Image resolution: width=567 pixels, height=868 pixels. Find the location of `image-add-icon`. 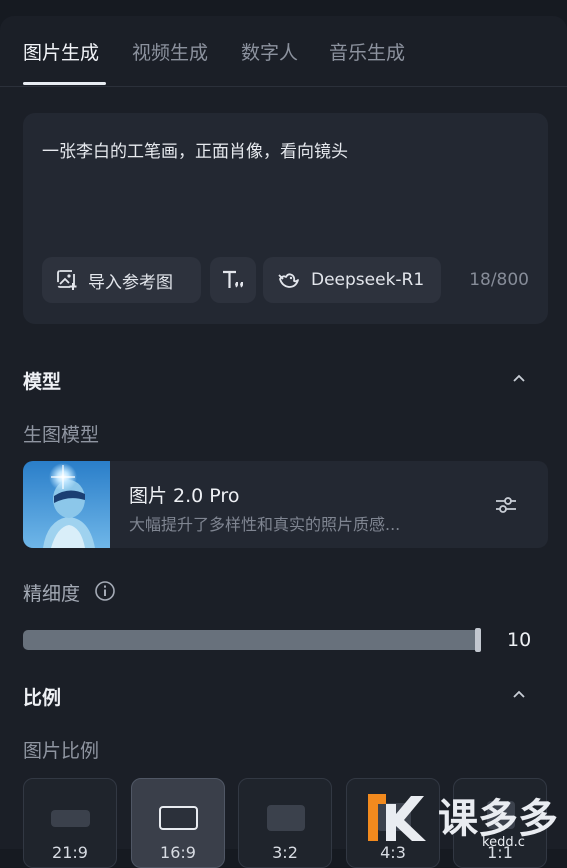

image-add-icon is located at coordinates (67, 280).